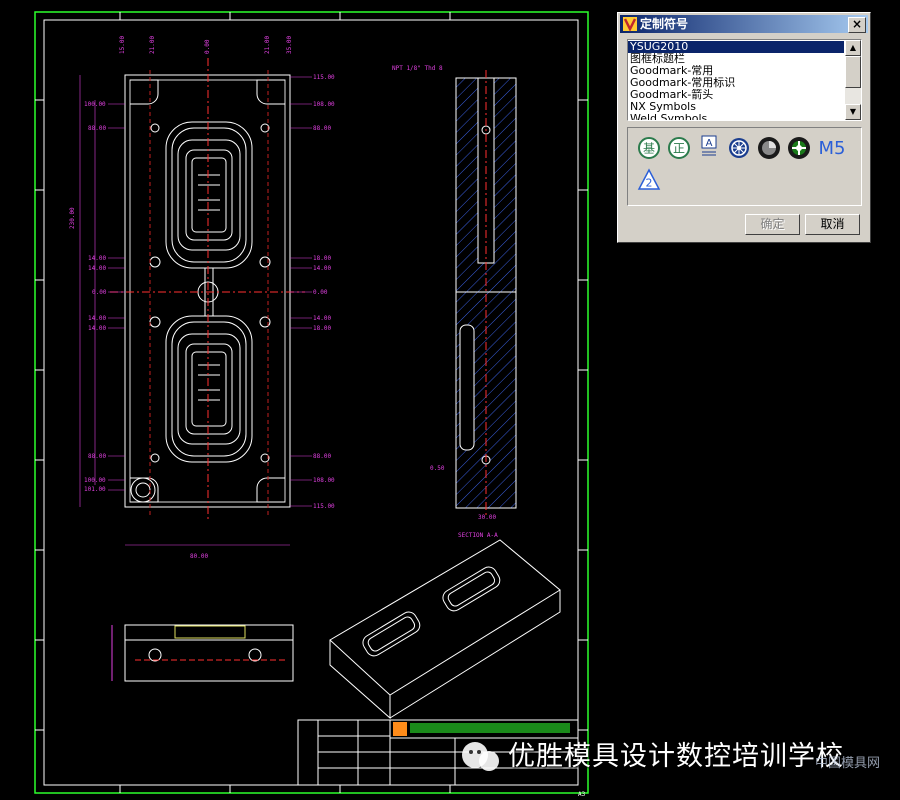  I want to click on dim-left-2: 14.00, so click(97, 258).